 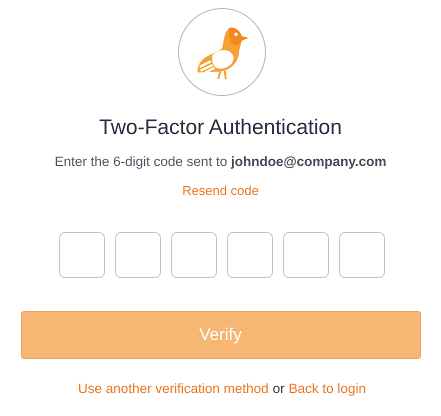 What do you see at coordinates (327, 388) in the screenshot?
I see `back-to-login-link: Back to login` at bounding box center [327, 388].